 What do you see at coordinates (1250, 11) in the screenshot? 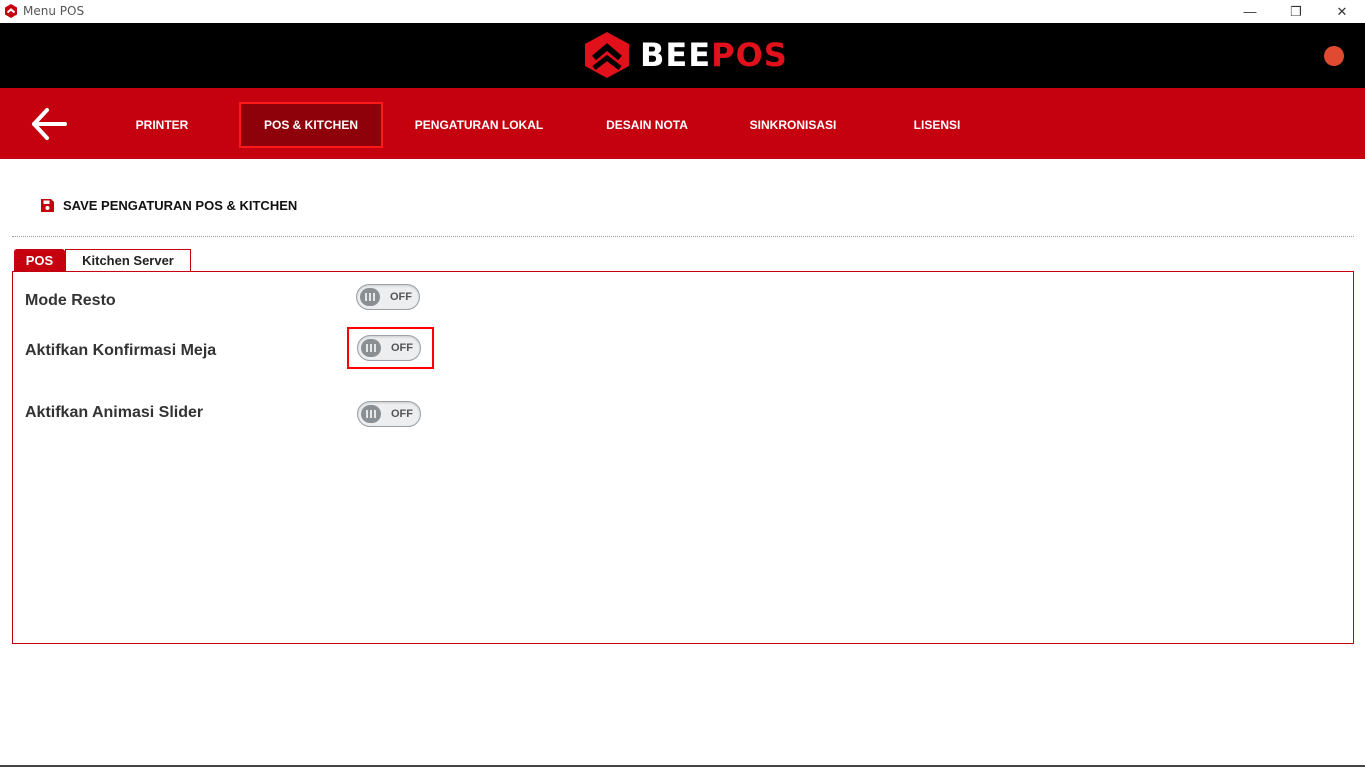
I see `minimize-button: —` at bounding box center [1250, 11].